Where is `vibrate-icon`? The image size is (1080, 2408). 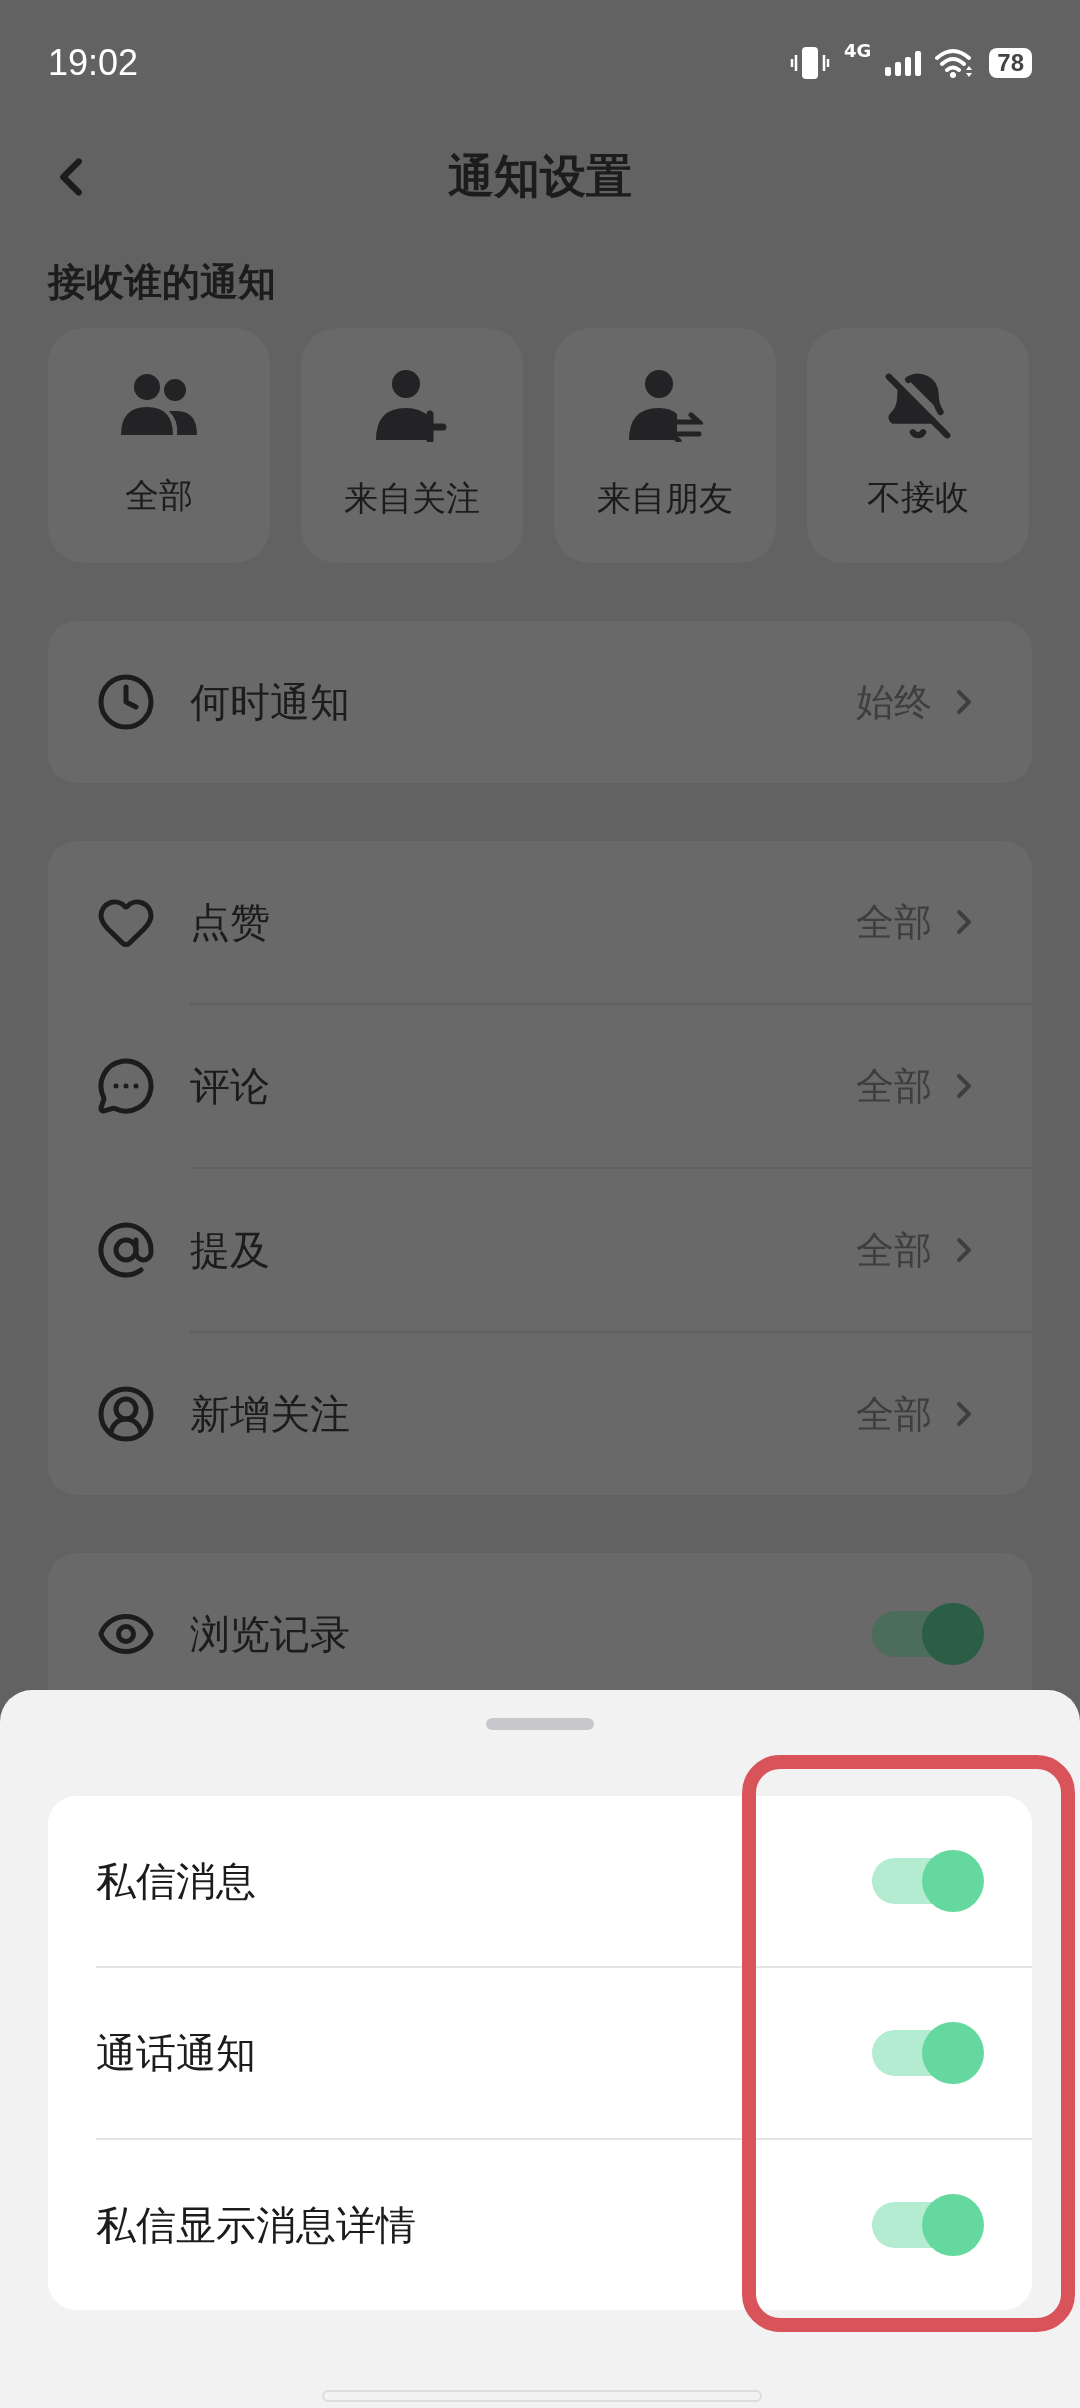 vibrate-icon is located at coordinates (810, 62).